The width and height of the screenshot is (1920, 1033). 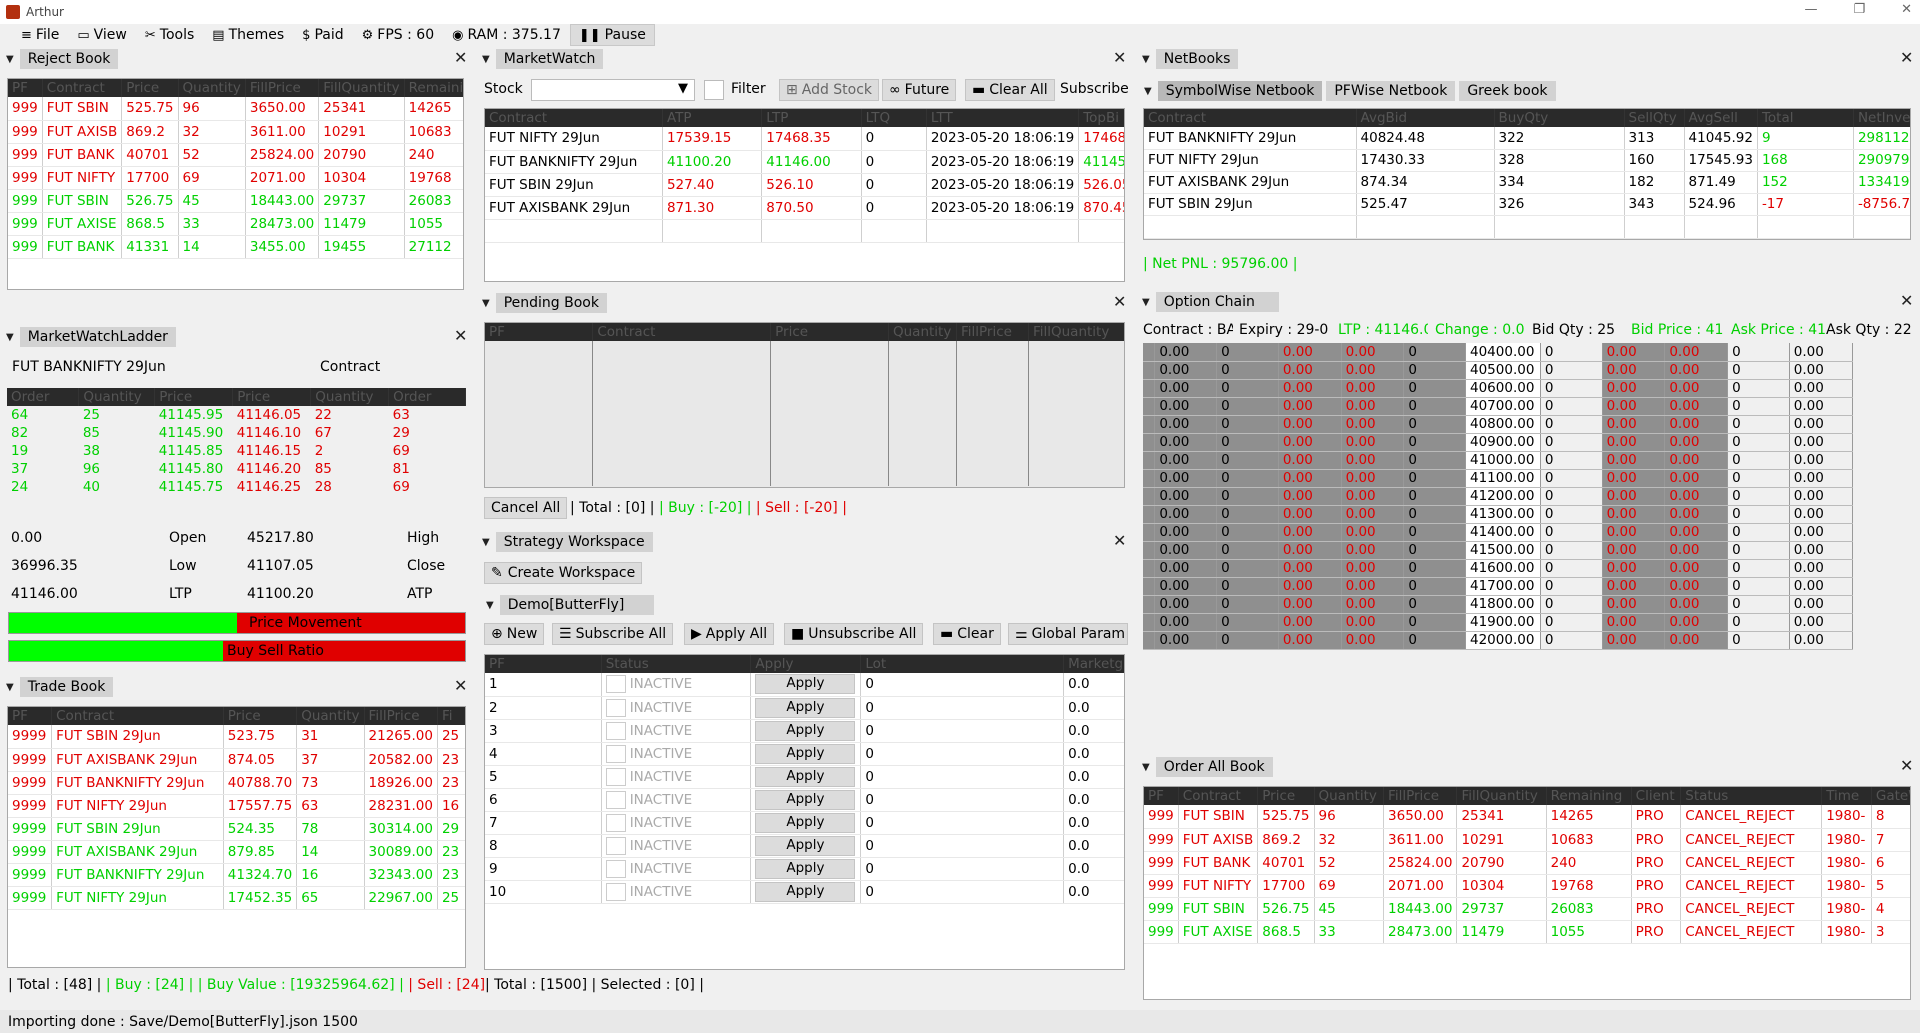 What do you see at coordinates (236, 737) in the screenshot?
I see `table-row: 9999 FUT SBIN 29Jun 523.75 31 21265.00 25` at bounding box center [236, 737].